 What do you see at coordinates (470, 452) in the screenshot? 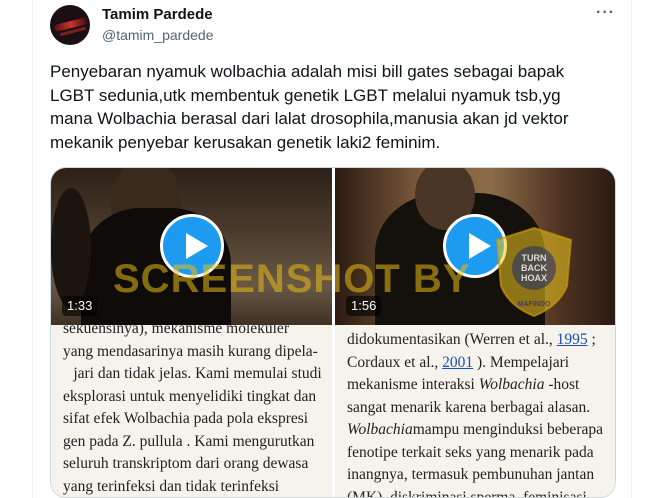
I see `doc-line: fenotipe terkait seks yang menarik pada` at bounding box center [470, 452].